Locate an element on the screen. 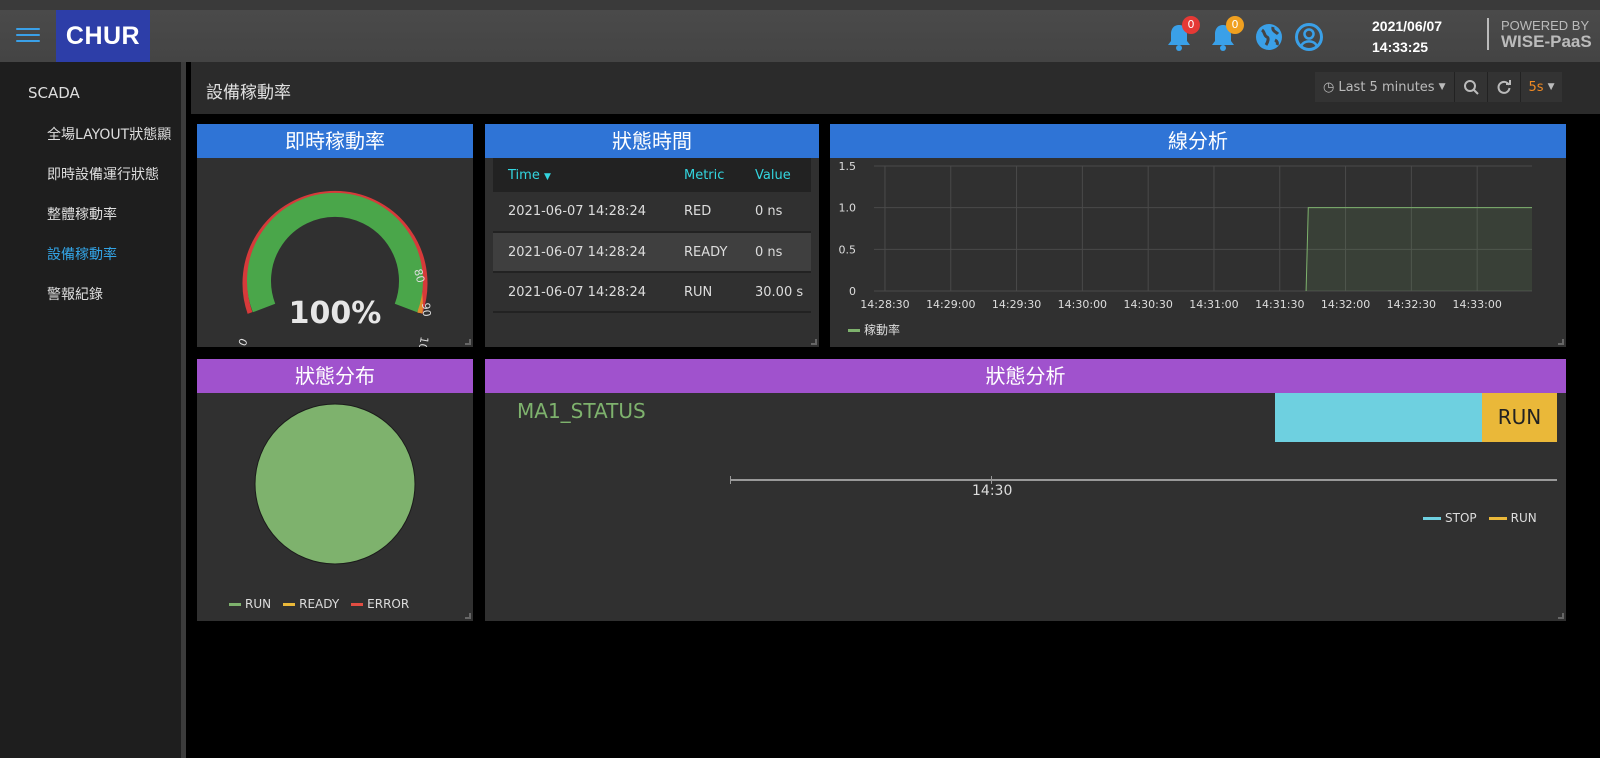 This screenshot has height=758, width=1600. warning-count-badge: 0 is located at coordinates (1235, 25).